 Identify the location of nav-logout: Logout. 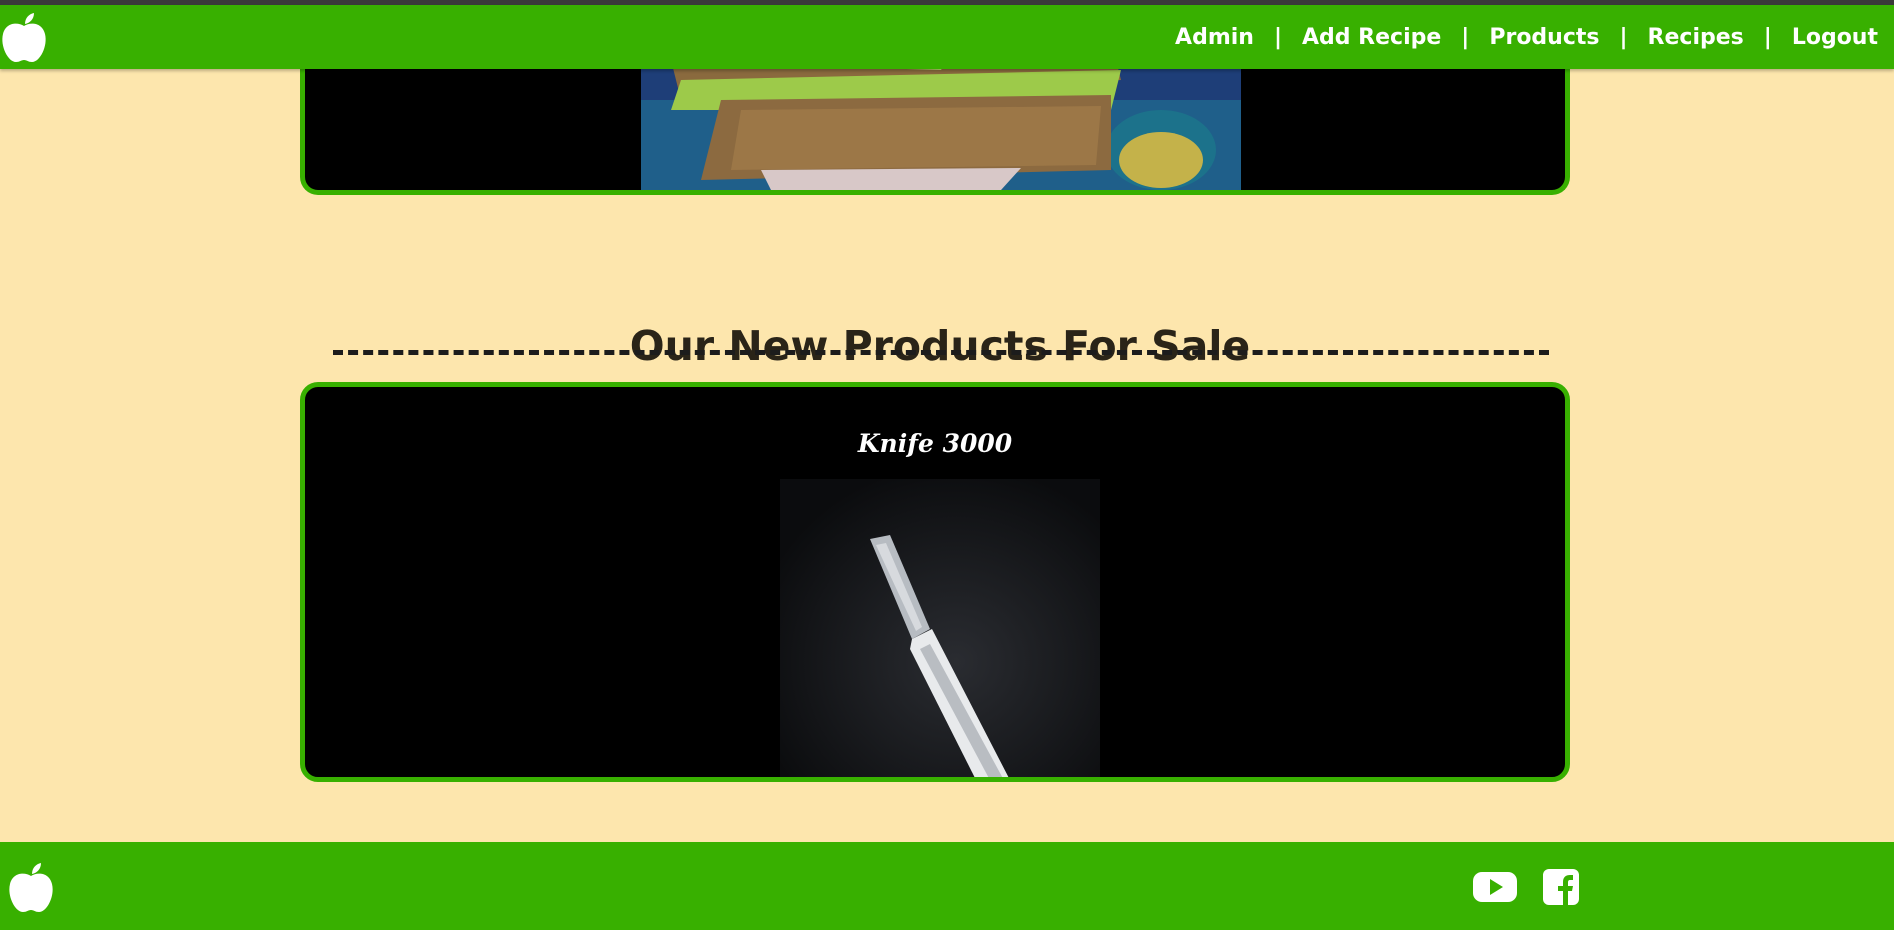
(1835, 37).